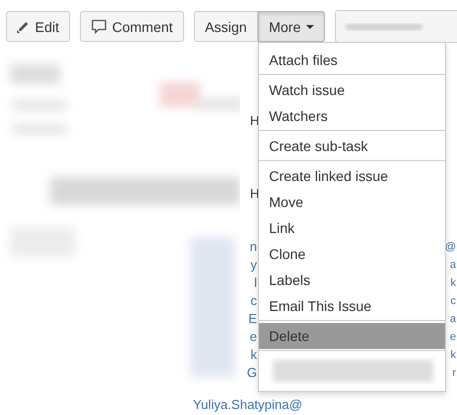 The height and width of the screenshot is (415, 457). I want to click on menu-item: Create linked issue, so click(352, 176).